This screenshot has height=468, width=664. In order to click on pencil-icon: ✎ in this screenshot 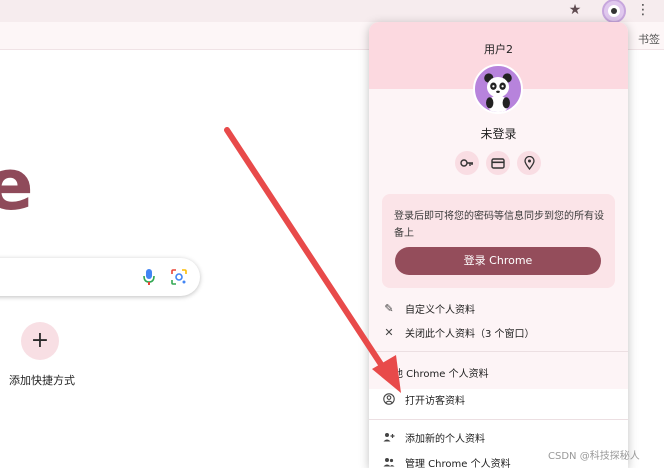, I will do `click(389, 308)`.